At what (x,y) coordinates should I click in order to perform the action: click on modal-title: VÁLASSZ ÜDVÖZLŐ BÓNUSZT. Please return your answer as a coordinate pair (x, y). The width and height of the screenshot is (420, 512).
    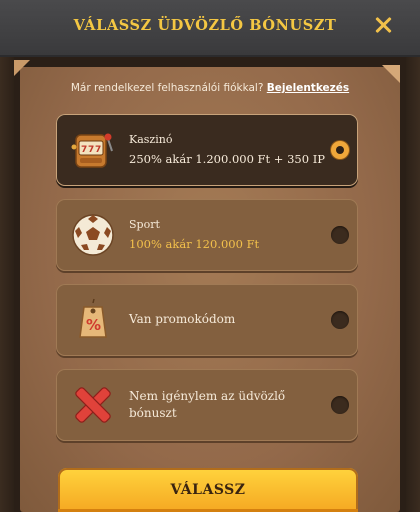
    Looking at the image, I should click on (205, 25).